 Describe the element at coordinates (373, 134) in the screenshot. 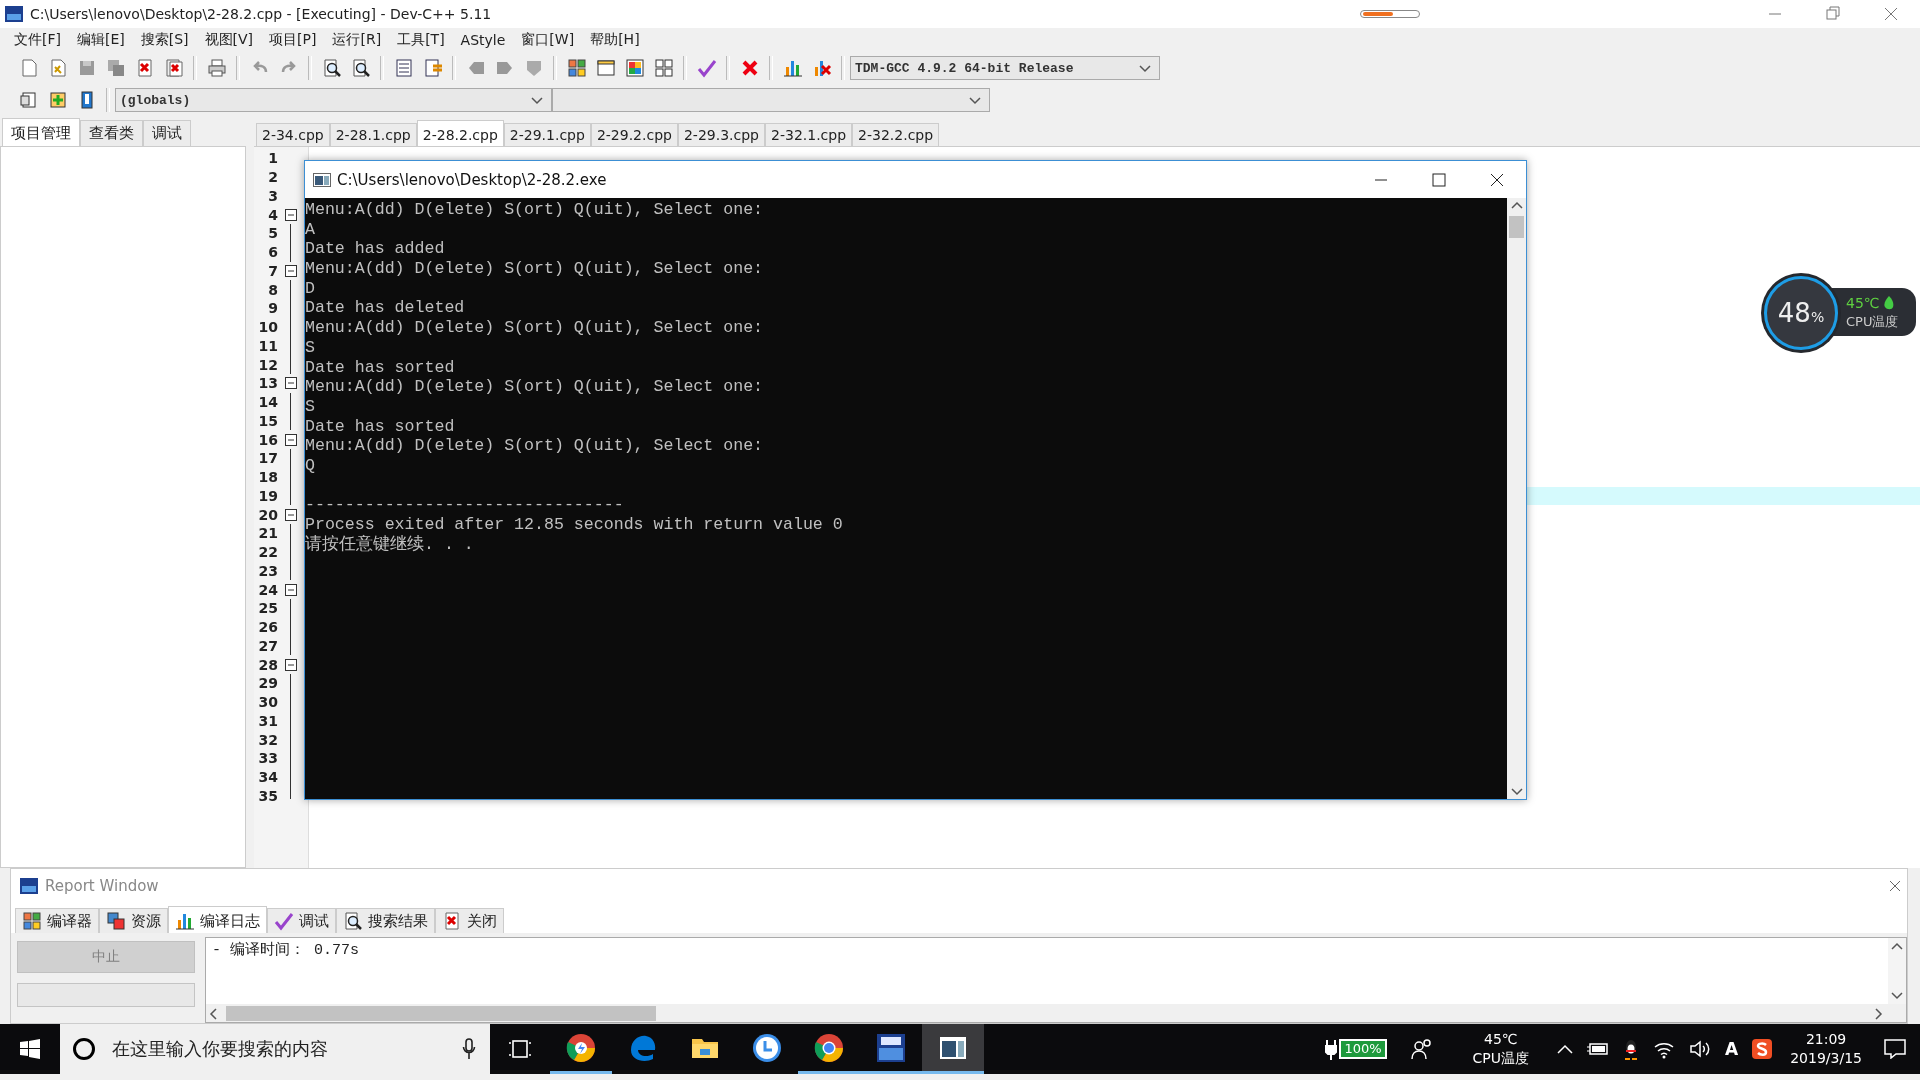

I see `file-tab: 2-28.1.cpp` at that location.